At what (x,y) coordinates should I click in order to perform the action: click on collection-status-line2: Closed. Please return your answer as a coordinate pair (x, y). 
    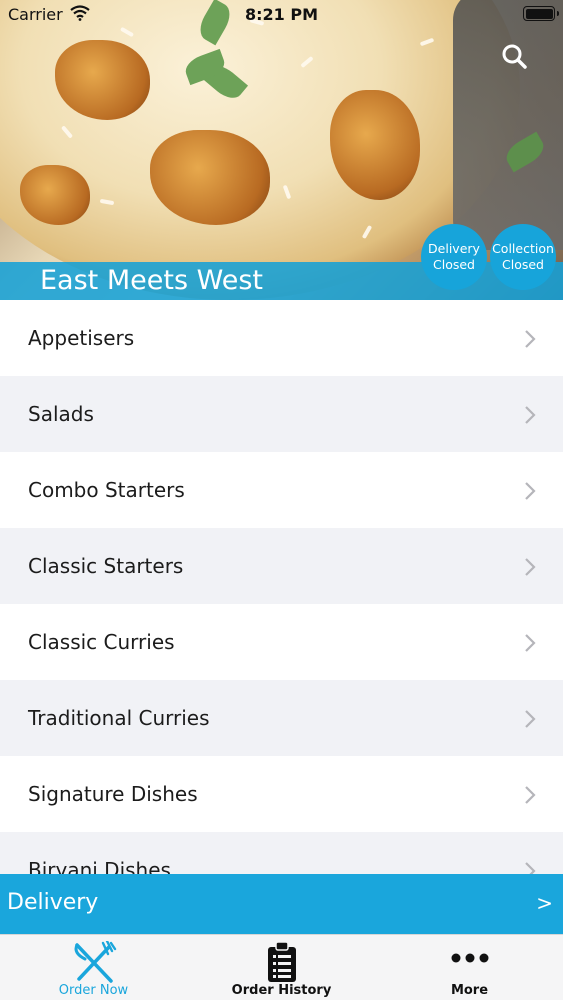
    Looking at the image, I should click on (523, 264).